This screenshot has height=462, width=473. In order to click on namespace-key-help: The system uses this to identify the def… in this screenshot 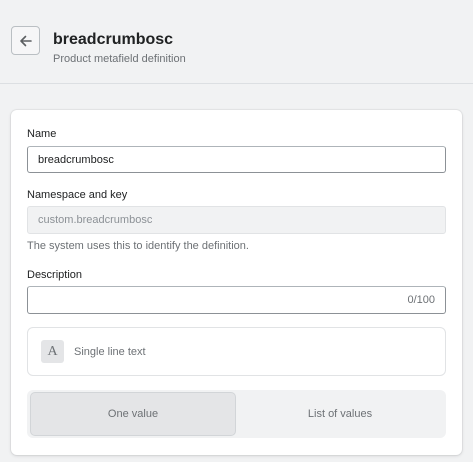, I will do `click(138, 246)`.